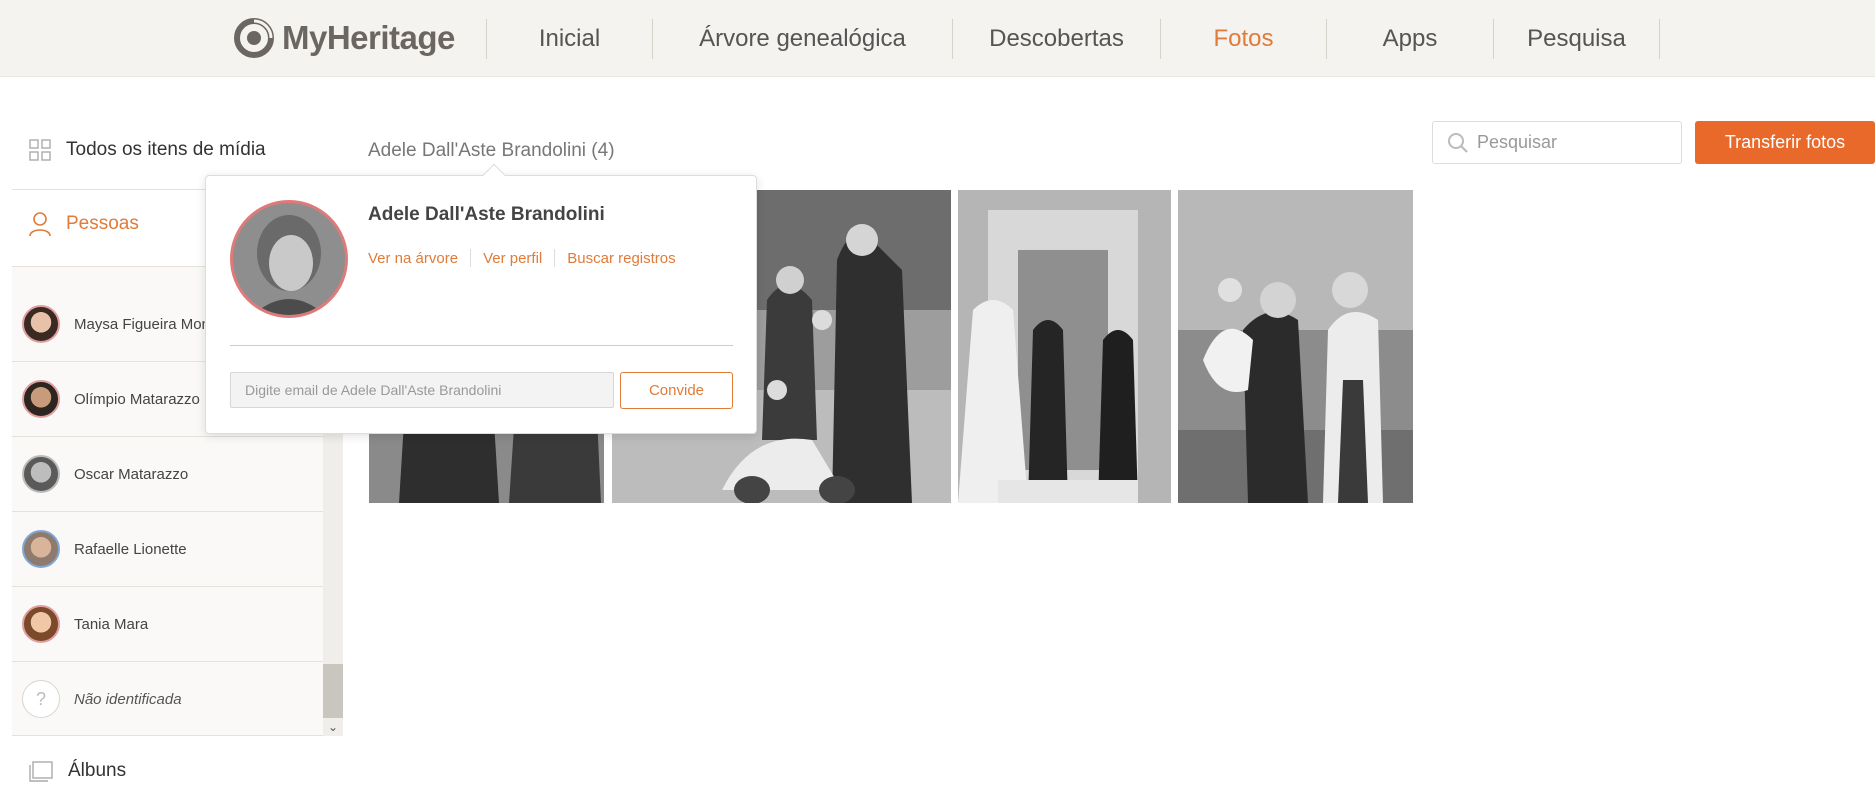 This screenshot has width=1875, height=803. What do you see at coordinates (131, 474) in the screenshot?
I see `person-name: Oscar Matarazzo` at bounding box center [131, 474].